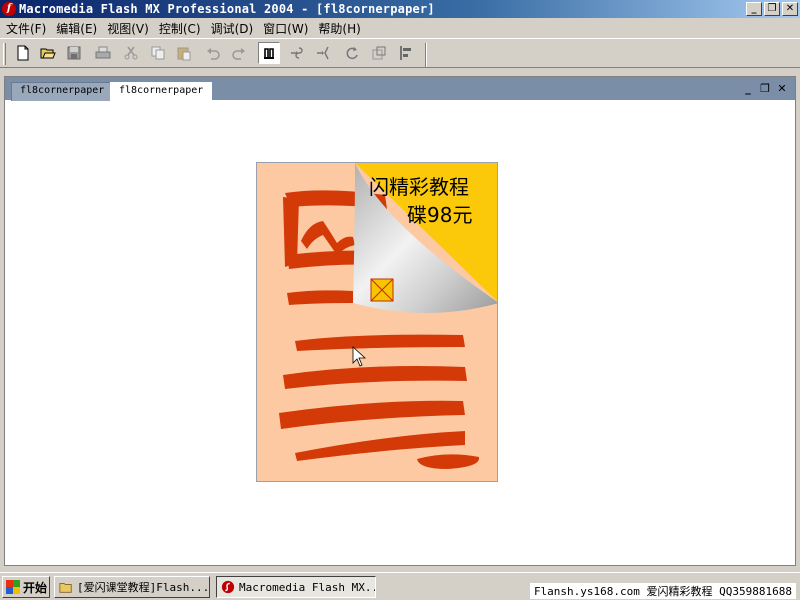 The height and width of the screenshot is (600, 800). Describe the element at coordinates (379, 53) in the screenshot. I see `scale-icon` at that location.